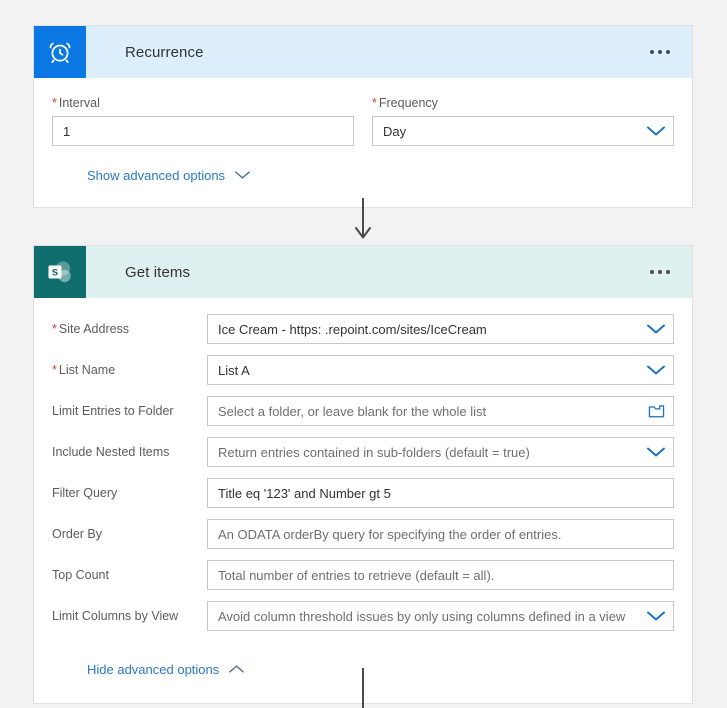 The image size is (727, 708). What do you see at coordinates (76, 103) in the screenshot?
I see `interval-label: * Interval` at bounding box center [76, 103].